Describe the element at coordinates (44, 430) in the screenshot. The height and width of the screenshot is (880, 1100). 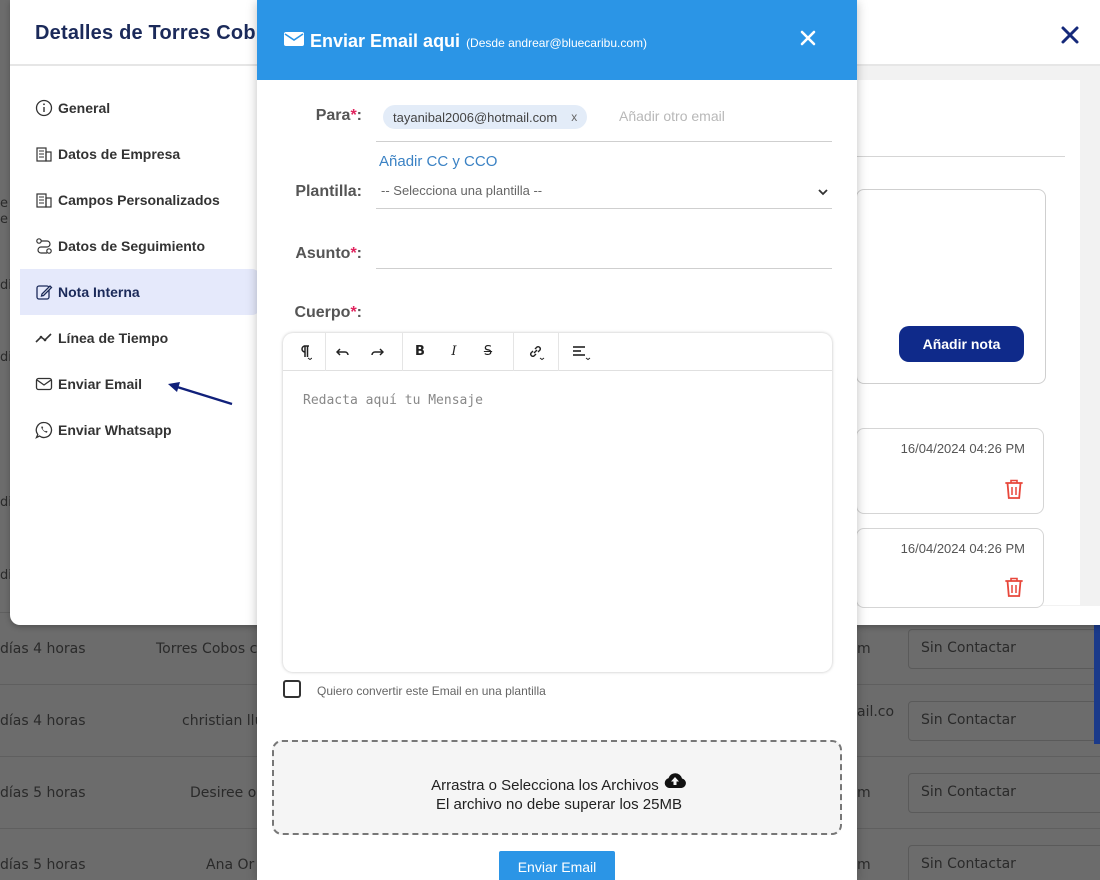
I see `whatsapp-icon` at that location.